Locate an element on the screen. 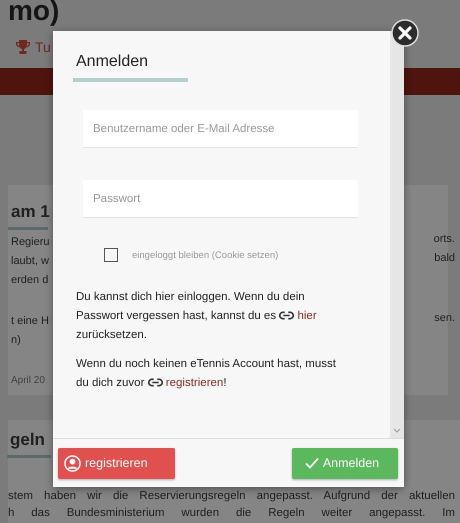 This screenshot has width=460, height=523. checkbox is located at coordinates (111, 255).